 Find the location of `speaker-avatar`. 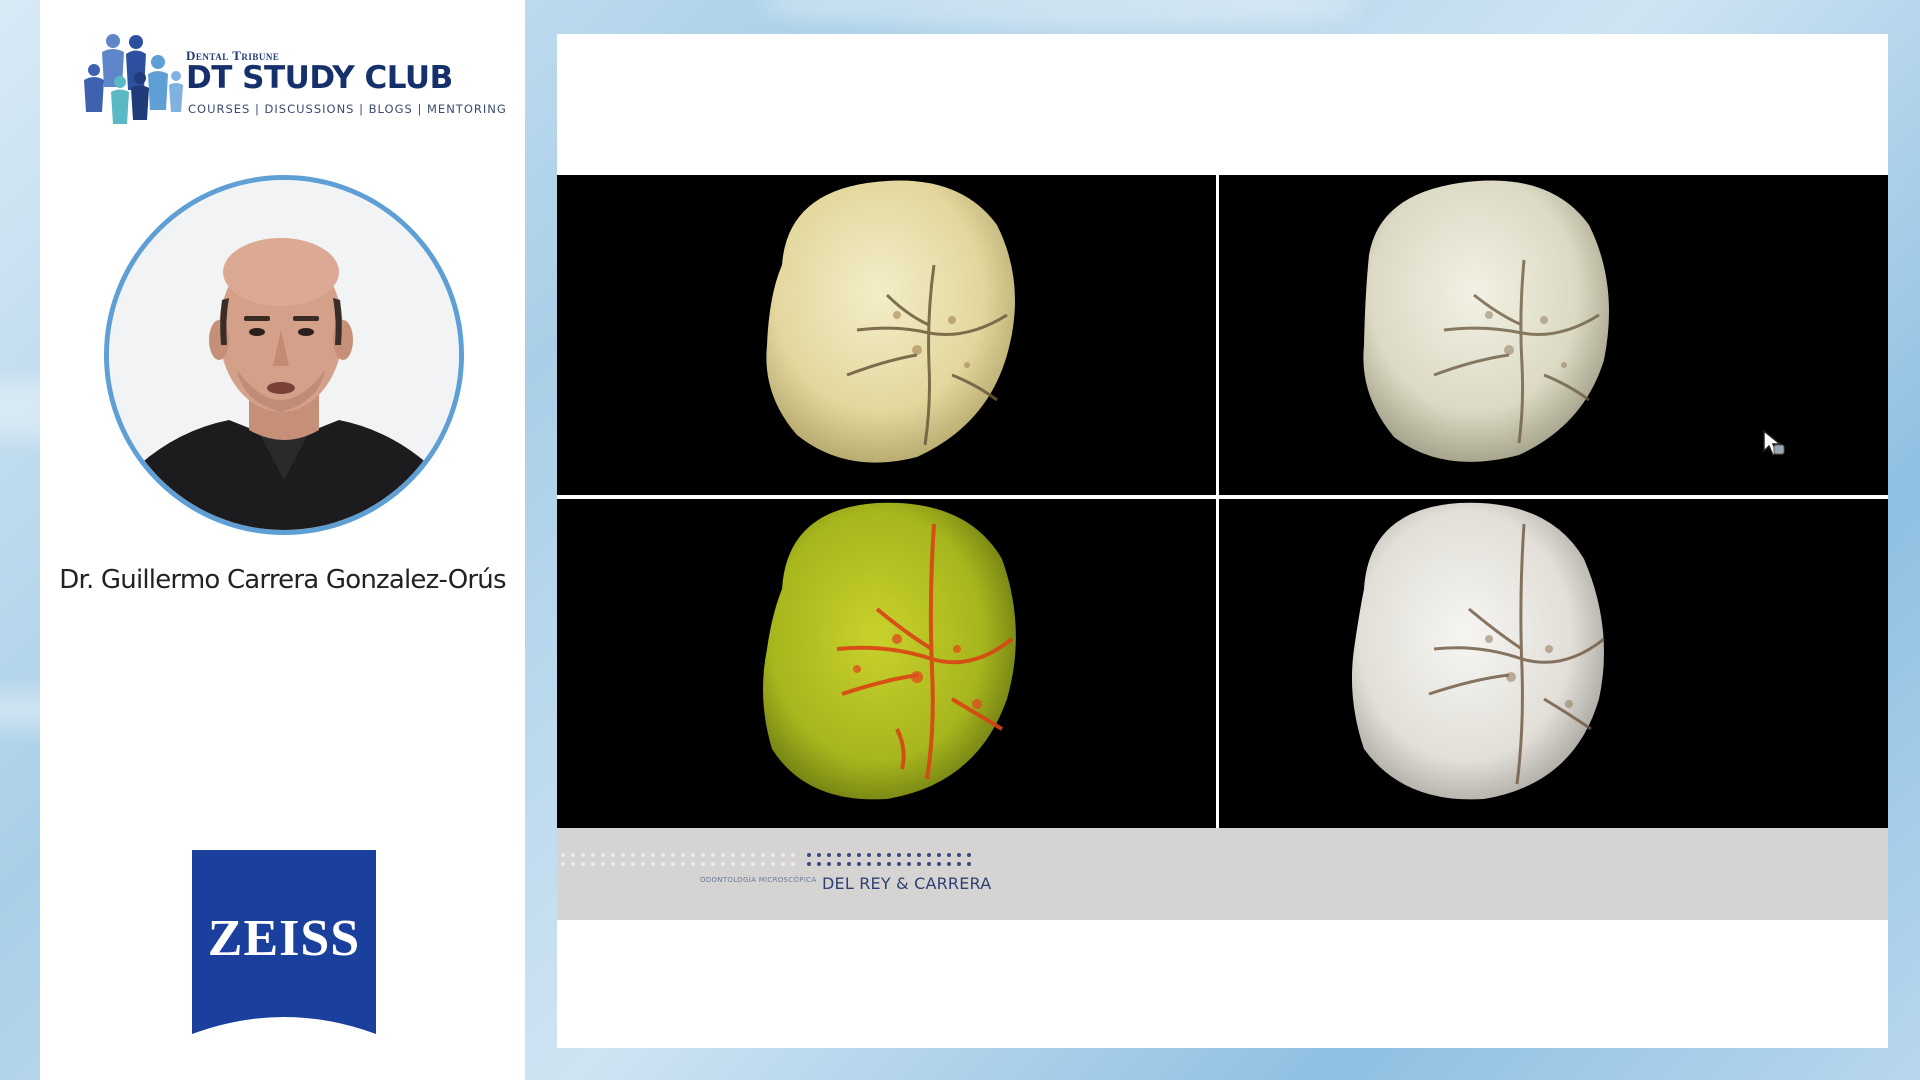

speaker-avatar is located at coordinates (284, 355).